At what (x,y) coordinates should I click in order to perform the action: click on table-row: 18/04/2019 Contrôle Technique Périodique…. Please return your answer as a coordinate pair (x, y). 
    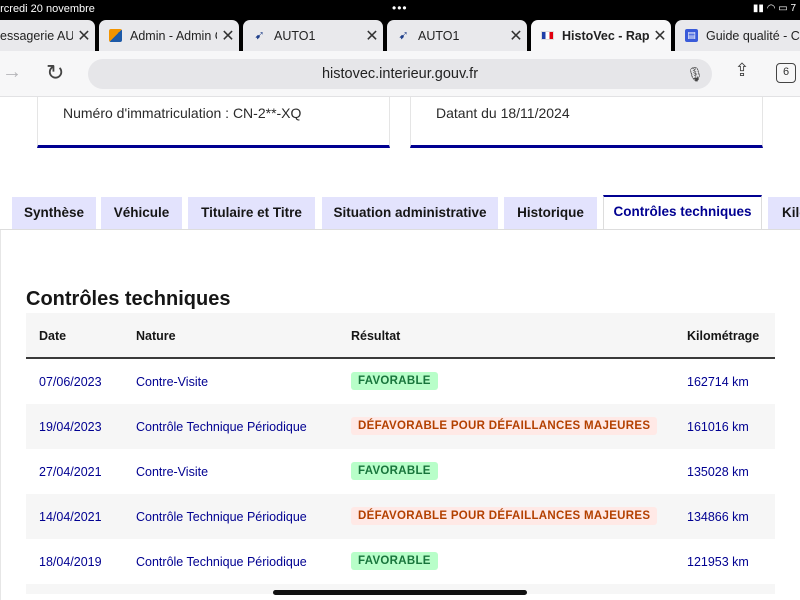
    Looking at the image, I should click on (400, 561).